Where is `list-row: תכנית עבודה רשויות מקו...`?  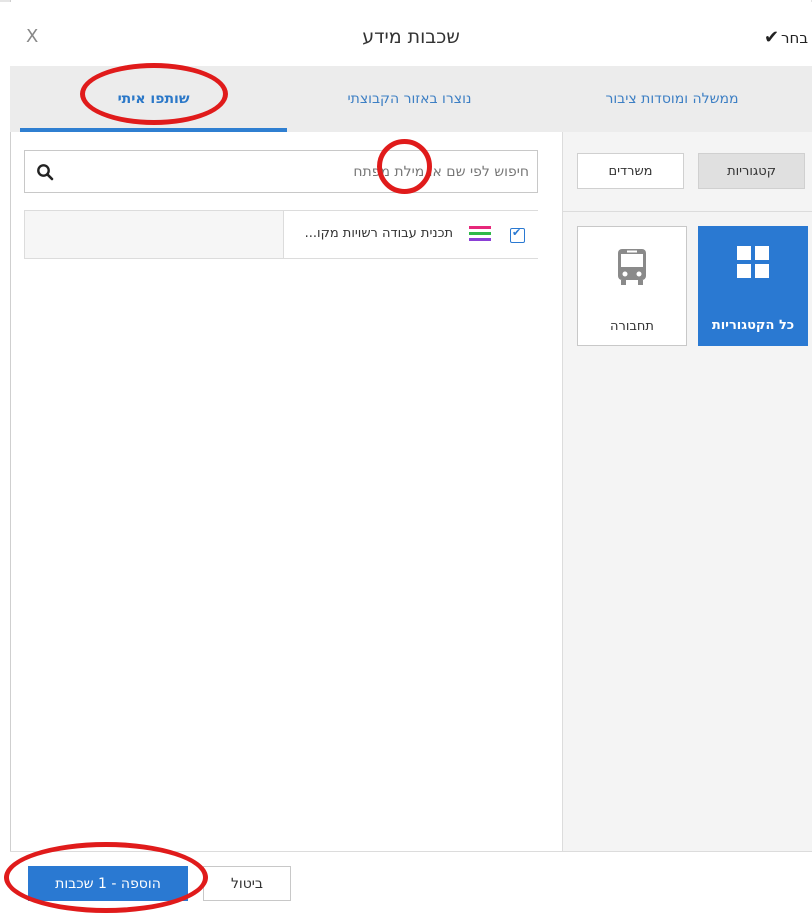 list-row: תכנית עבודה רשויות מקו... is located at coordinates (281, 234).